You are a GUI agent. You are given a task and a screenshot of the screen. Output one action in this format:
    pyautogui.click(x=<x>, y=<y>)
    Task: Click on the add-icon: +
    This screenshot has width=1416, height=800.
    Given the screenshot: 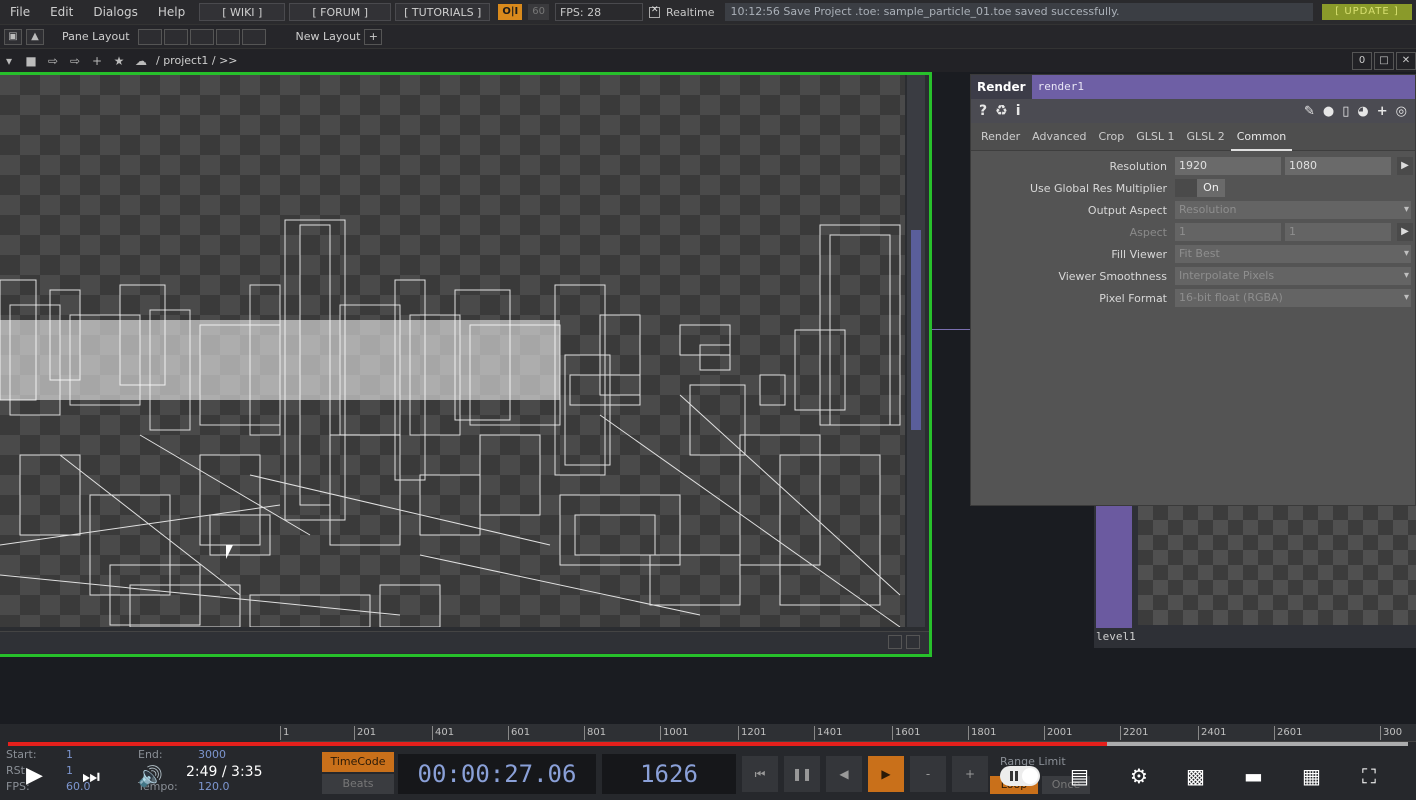 What is the action you would take?
    pyautogui.click(x=97, y=61)
    